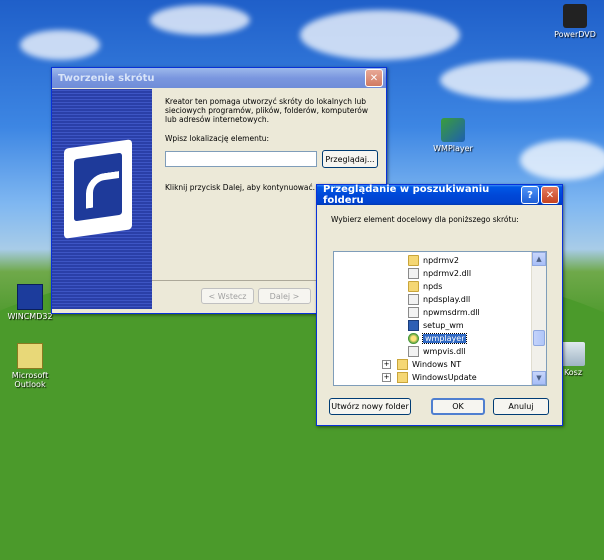  Describe the element at coordinates (425, 286) in the screenshot. I see `tree-item: npds` at that location.